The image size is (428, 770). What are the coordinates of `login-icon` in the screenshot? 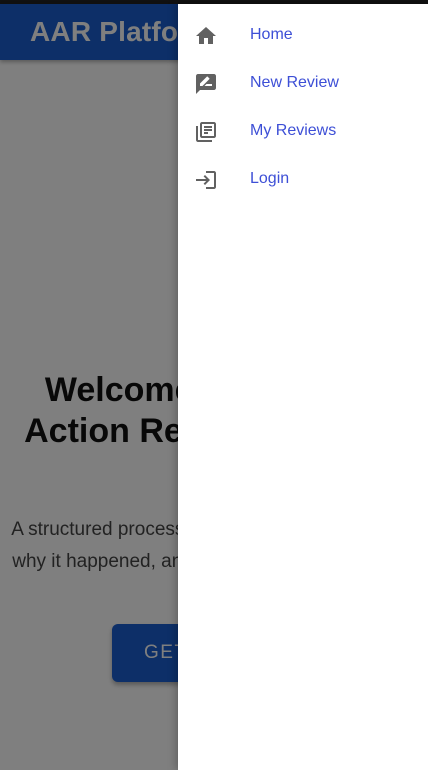 It's located at (206, 180).